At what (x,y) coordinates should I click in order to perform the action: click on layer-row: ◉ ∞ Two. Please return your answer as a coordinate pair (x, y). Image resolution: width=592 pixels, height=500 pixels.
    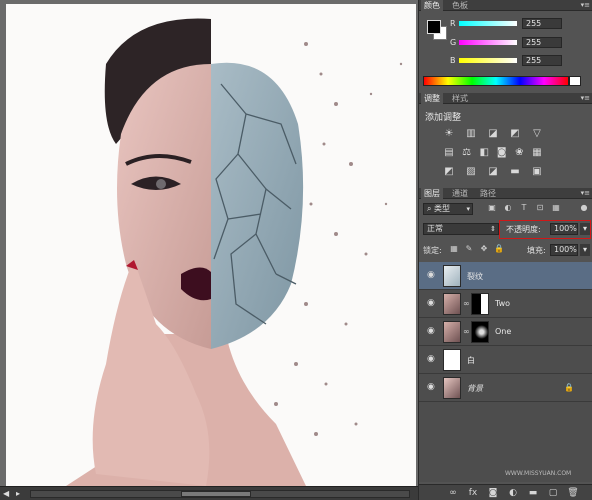
    Looking at the image, I should click on (505, 304).